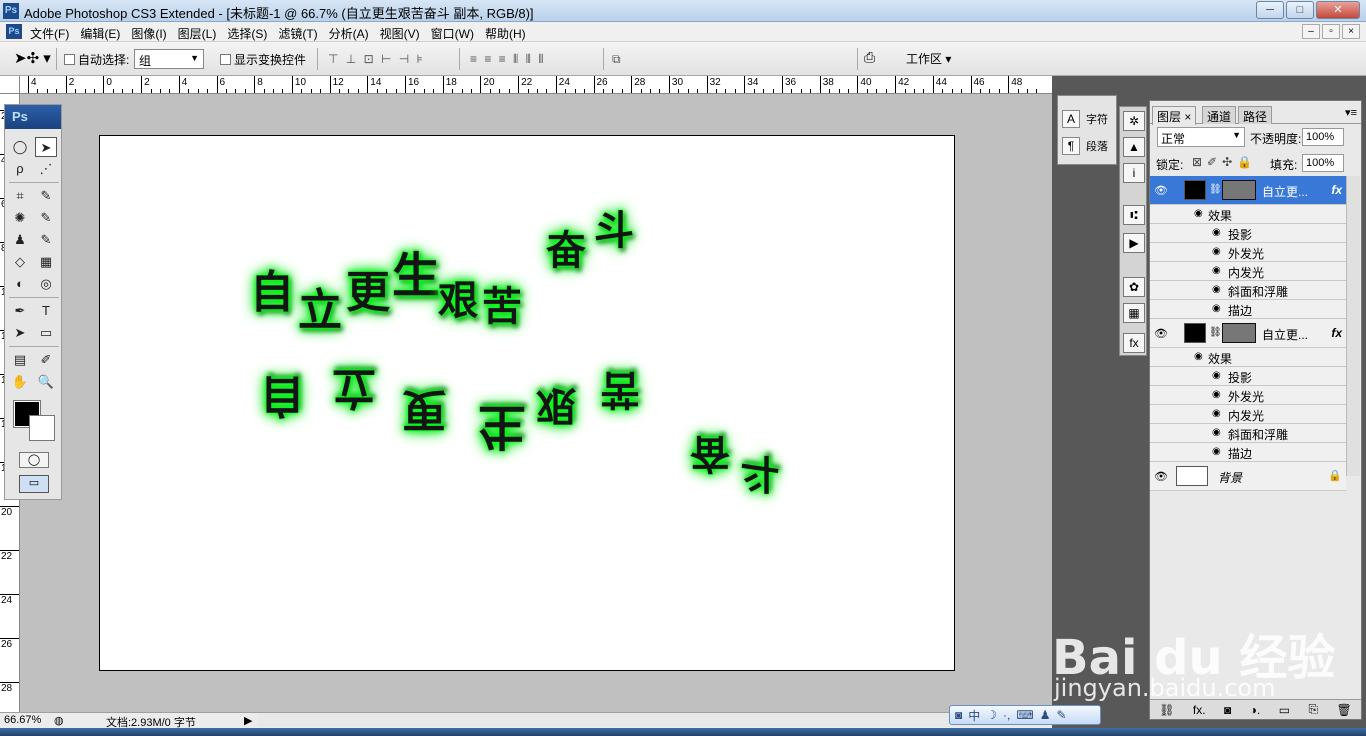  Describe the element at coordinates (20, 284) in the screenshot. I see `blur-tool-icon: ◐` at that location.